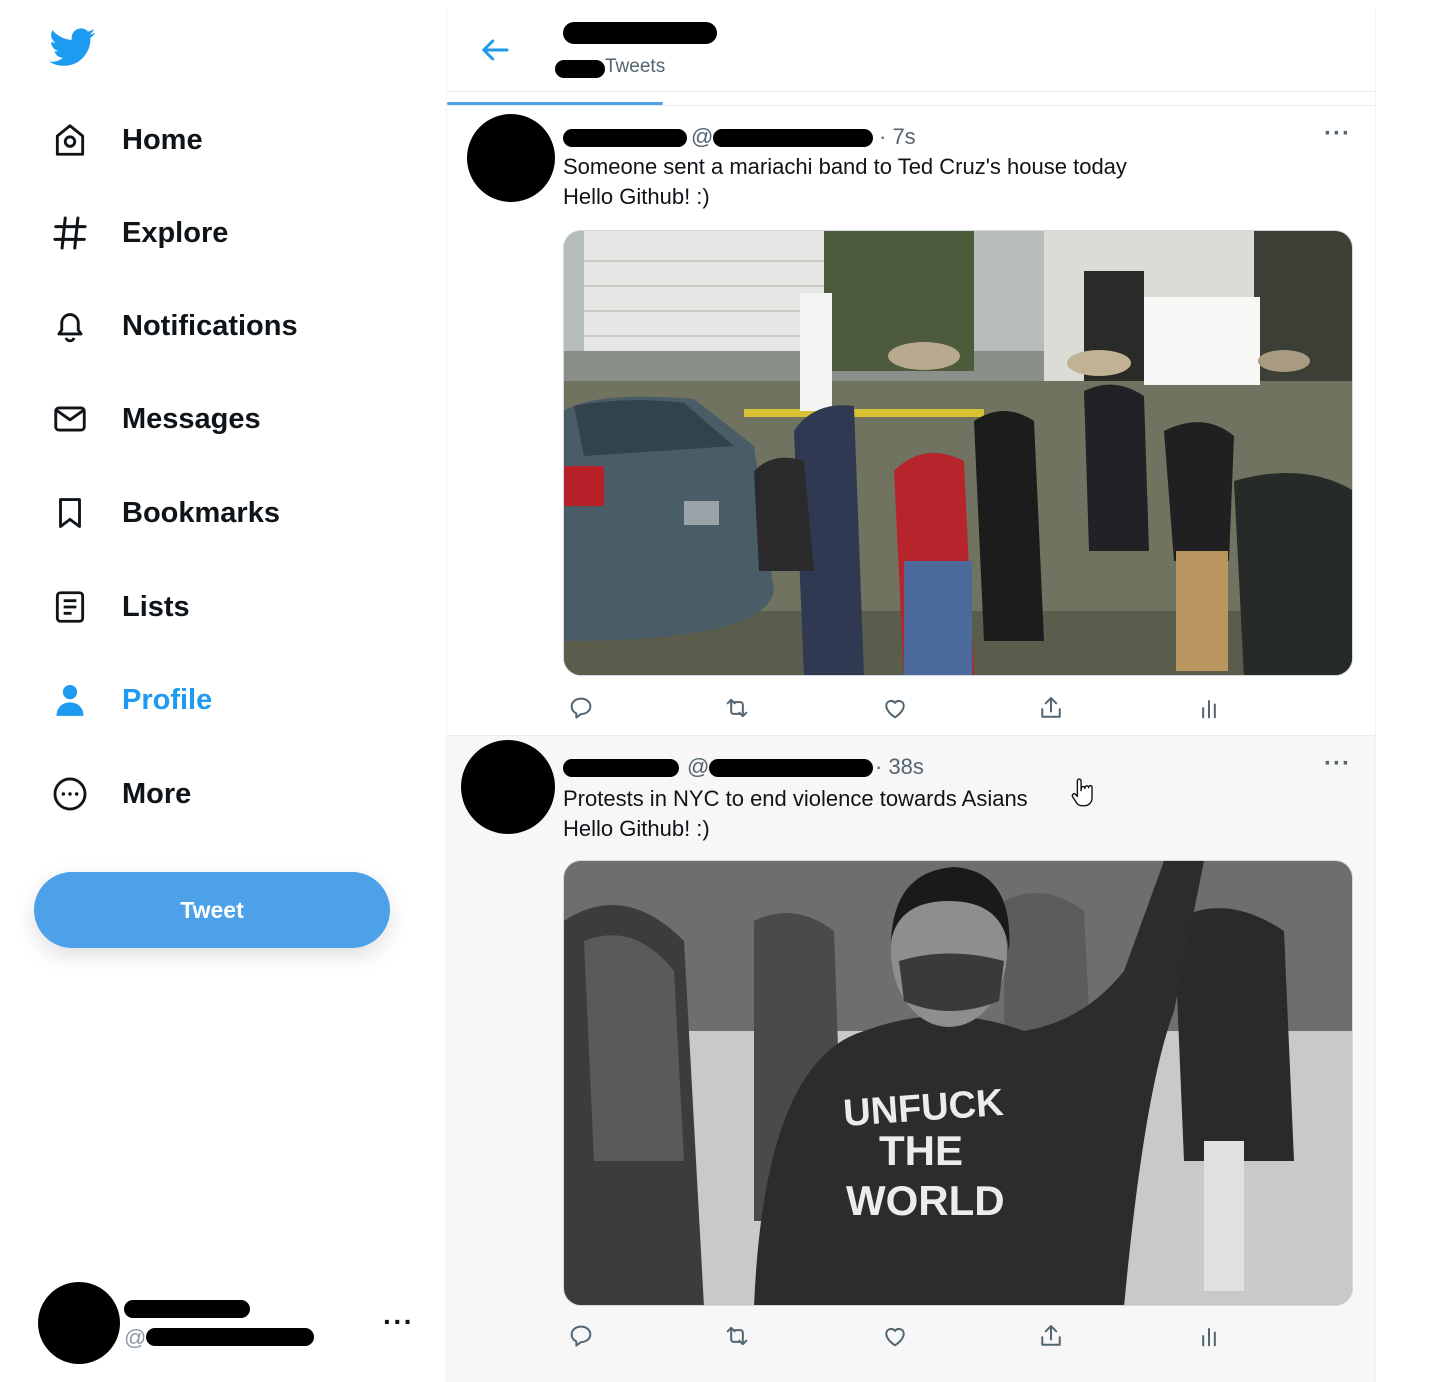 The image size is (1446, 1382). What do you see at coordinates (175, 232) in the screenshot?
I see `nav-label: Explore` at bounding box center [175, 232].